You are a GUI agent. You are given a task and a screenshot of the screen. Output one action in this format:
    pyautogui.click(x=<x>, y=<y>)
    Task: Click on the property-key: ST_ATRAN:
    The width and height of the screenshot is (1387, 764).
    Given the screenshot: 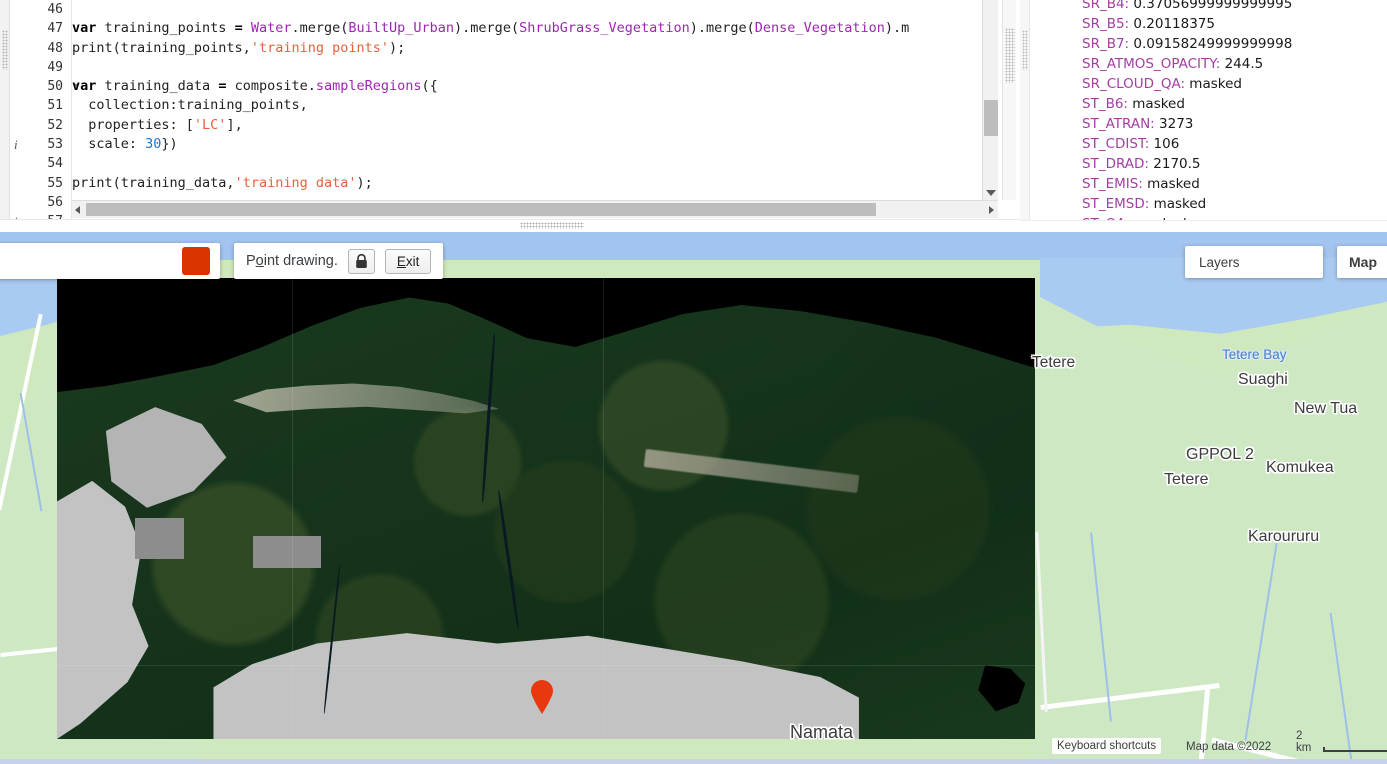 What is the action you would take?
    pyautogui.click(x=1121, y=124)
    